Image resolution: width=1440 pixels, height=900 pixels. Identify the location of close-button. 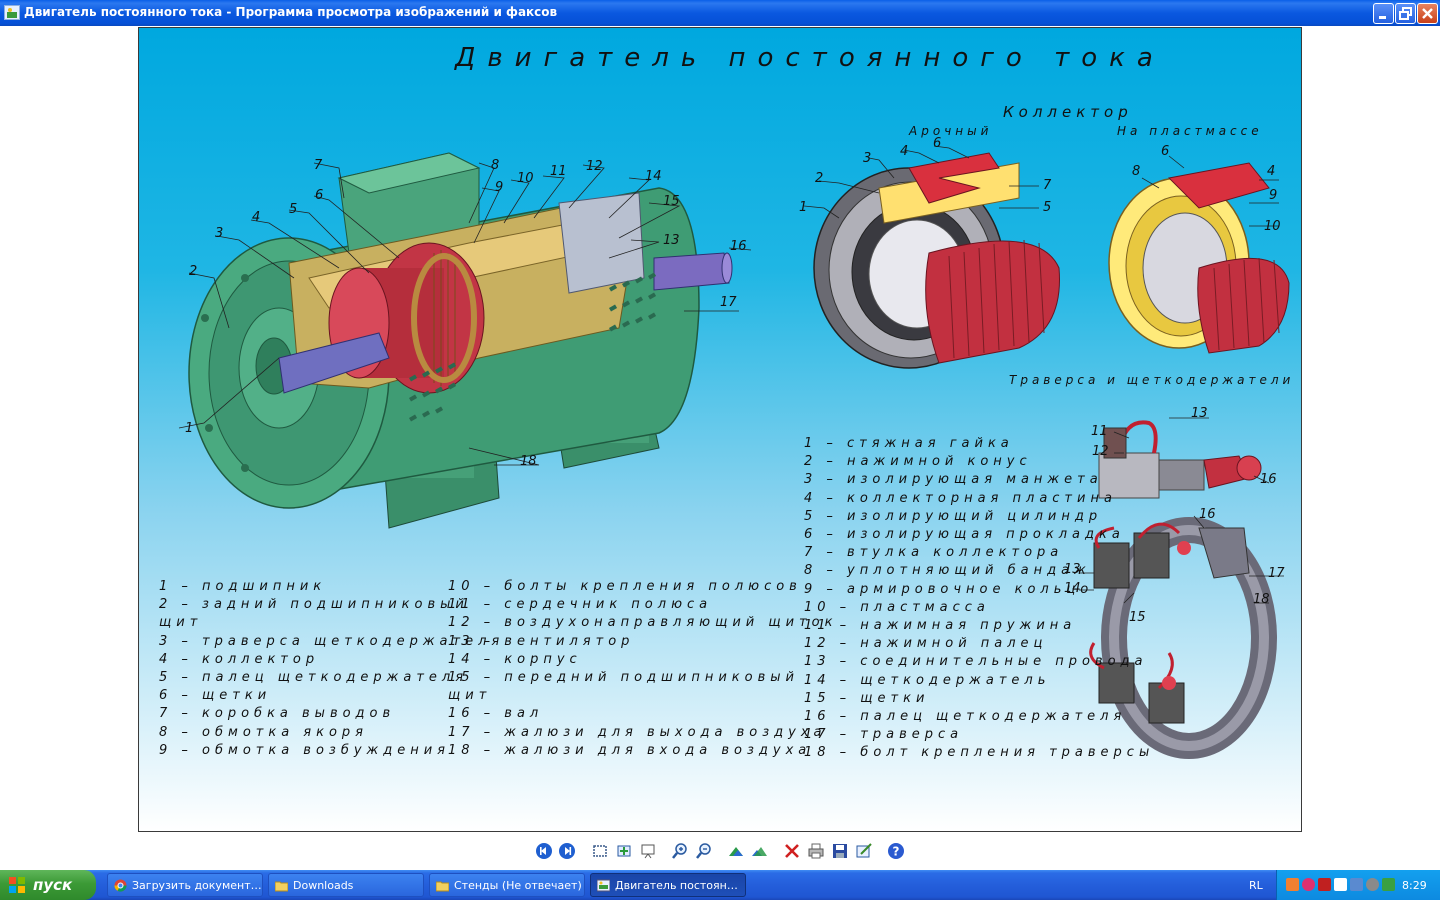
(1427, 13).